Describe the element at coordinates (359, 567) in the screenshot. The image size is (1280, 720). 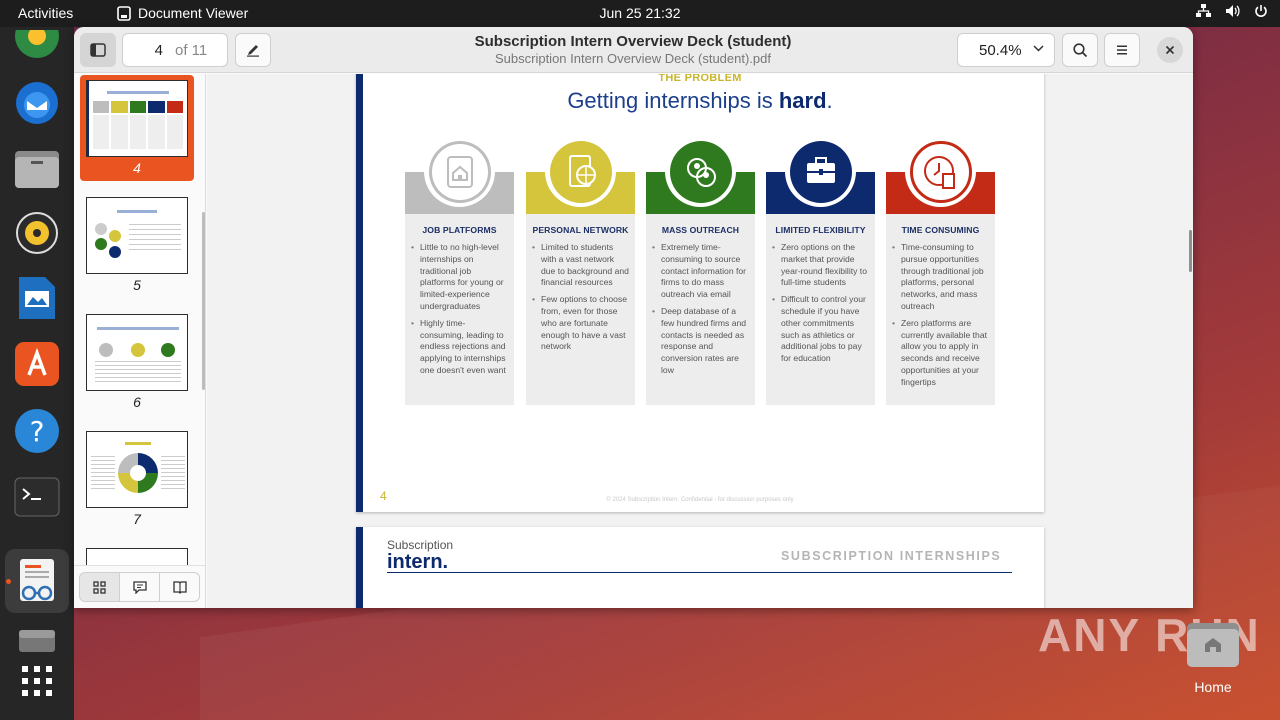
I see `slide-accent-bar` at that location.